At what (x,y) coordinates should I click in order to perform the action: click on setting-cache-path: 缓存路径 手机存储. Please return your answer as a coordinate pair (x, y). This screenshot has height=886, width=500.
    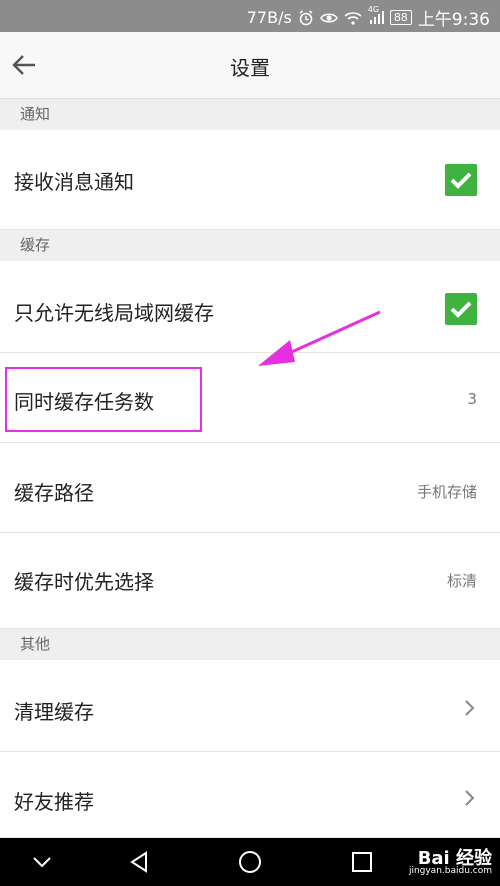
    Looking at the image, I should click on (250, 488).